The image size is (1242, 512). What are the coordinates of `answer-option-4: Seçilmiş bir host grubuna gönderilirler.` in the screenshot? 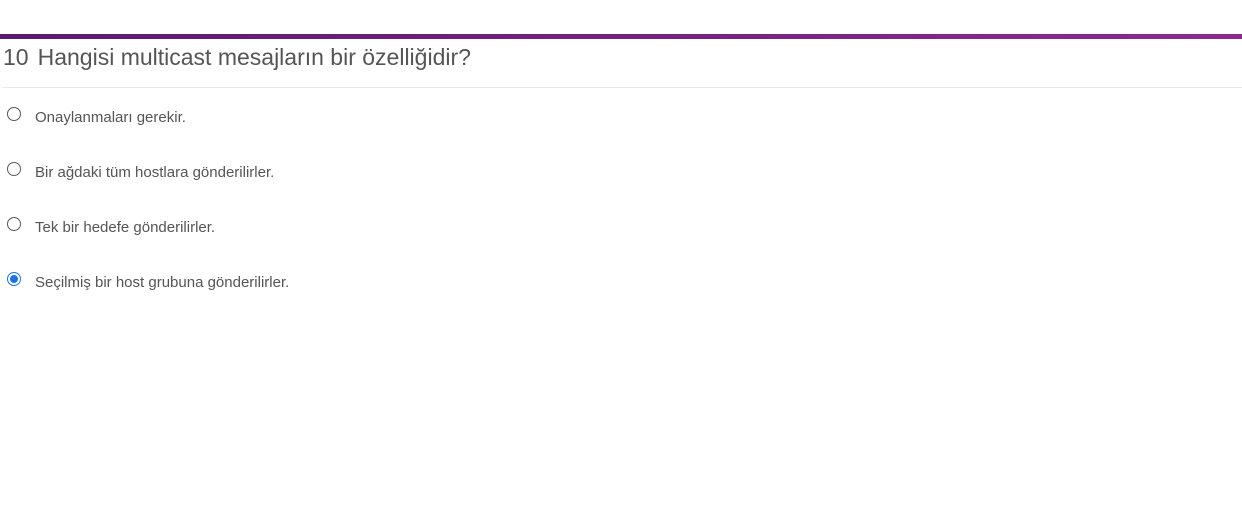 It's located at (300, 280).